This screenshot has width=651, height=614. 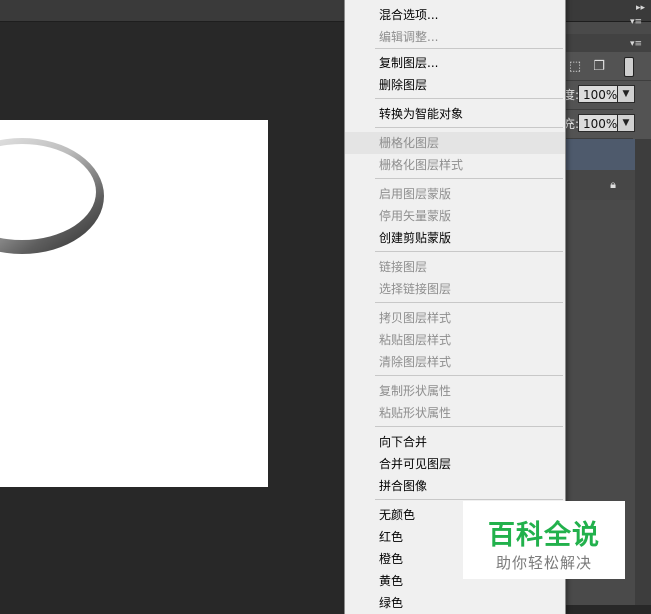 What do you see at coordinates (613, 184) in the screenshot?
I see `lock-icon: 🔒︎` at bounding box center [613, 184].